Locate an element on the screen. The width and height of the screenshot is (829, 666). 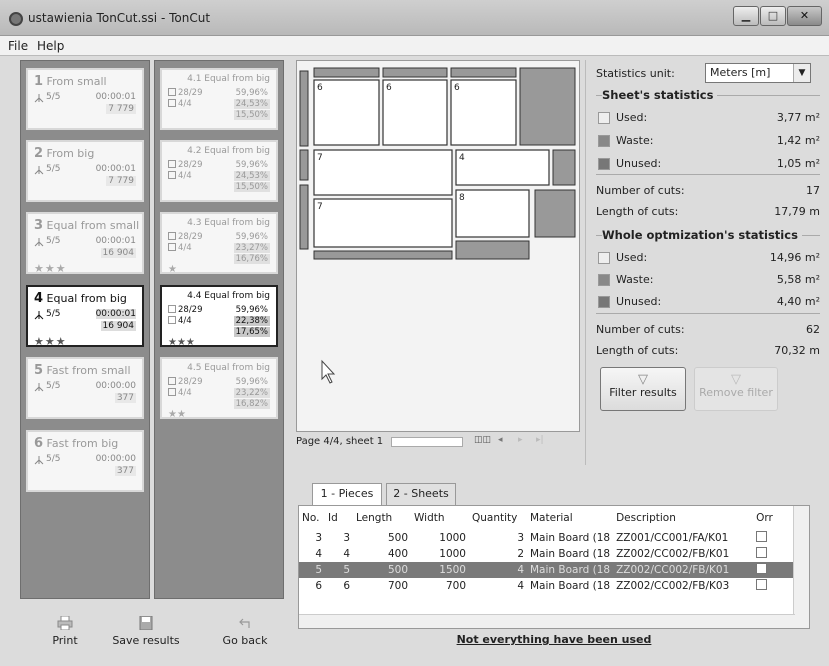
menu-help: Help is located at coordinates (50, 46).